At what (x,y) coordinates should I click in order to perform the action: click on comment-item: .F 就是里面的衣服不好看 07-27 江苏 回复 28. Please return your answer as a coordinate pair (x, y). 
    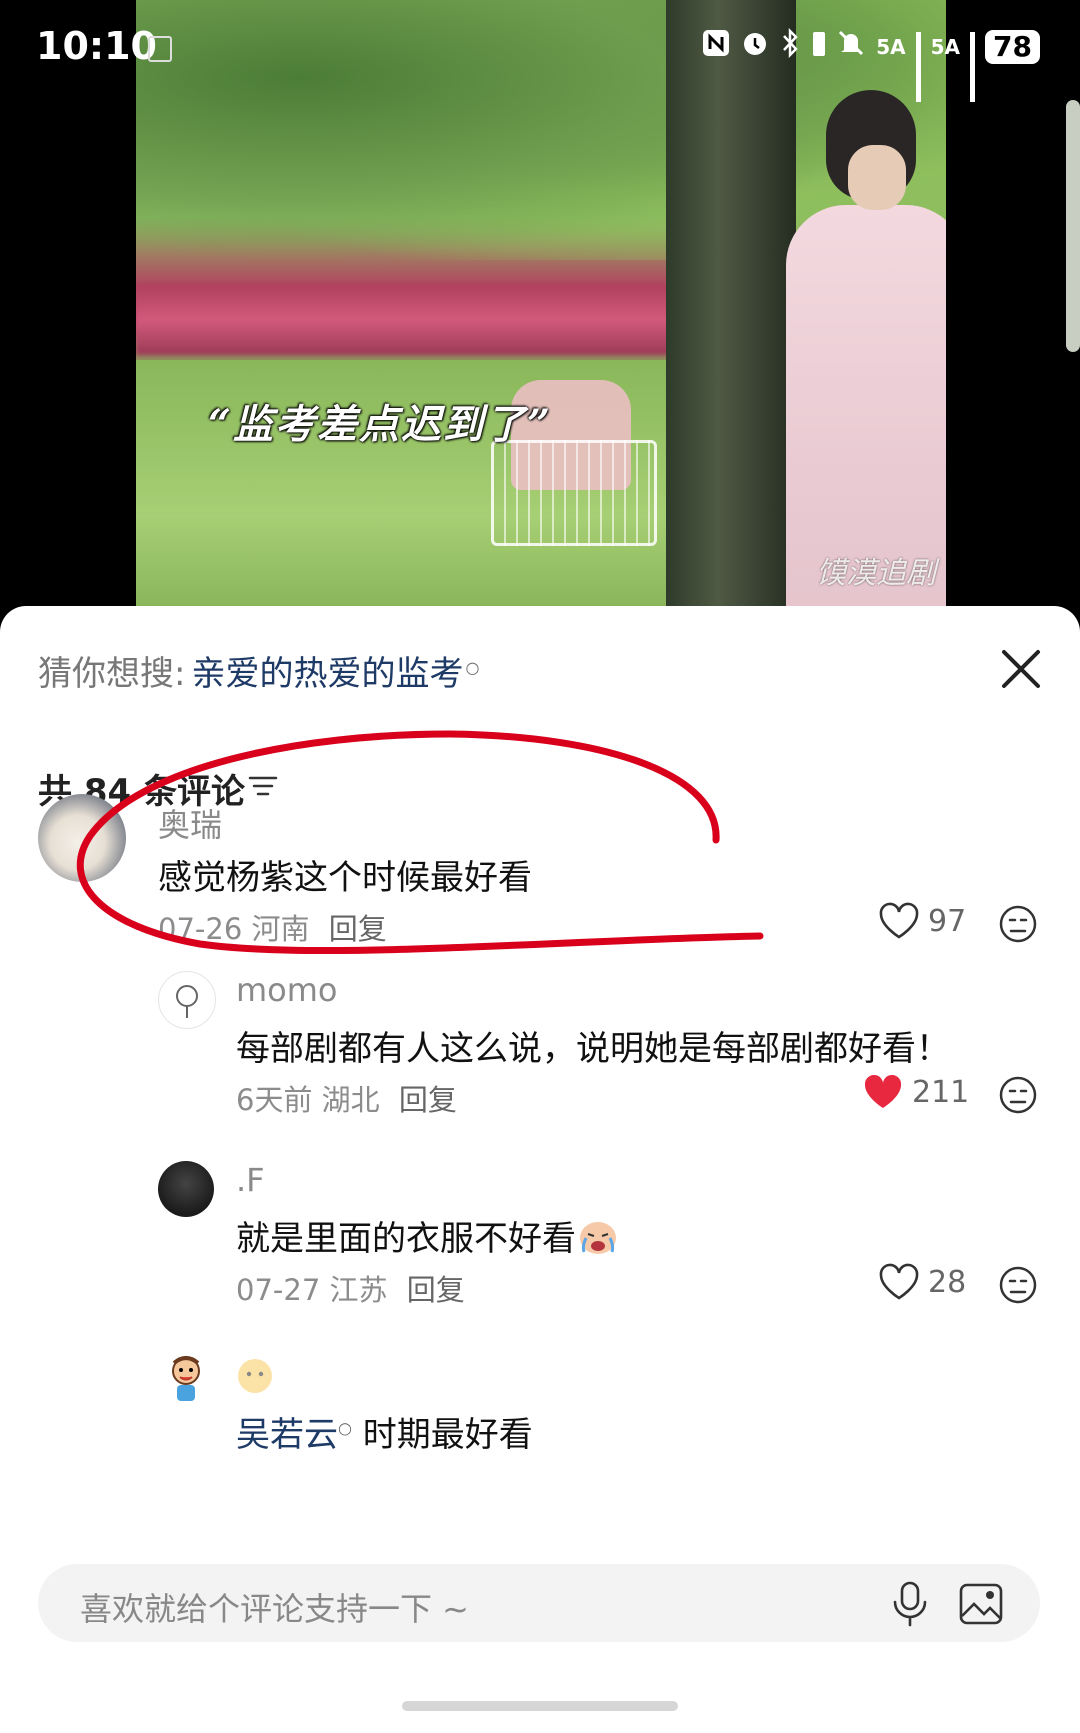
    Looking at the image, I should click on (540, 1251).